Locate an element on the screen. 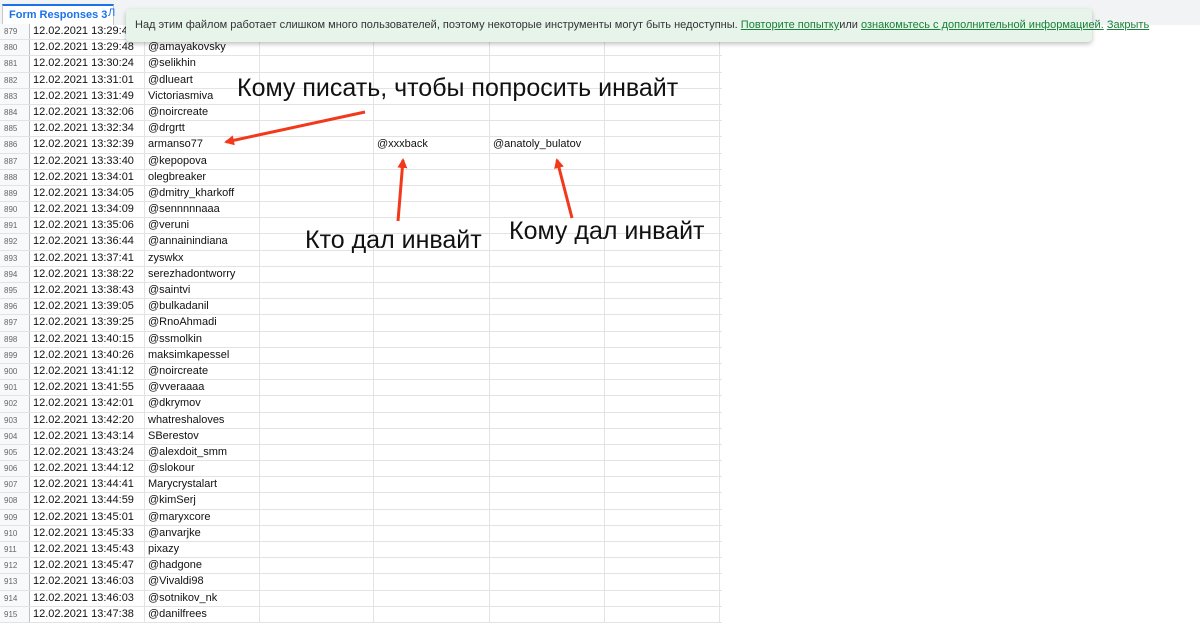 The image size is (1200, 623). annotation-arrows is located at coordinates (399, 166).